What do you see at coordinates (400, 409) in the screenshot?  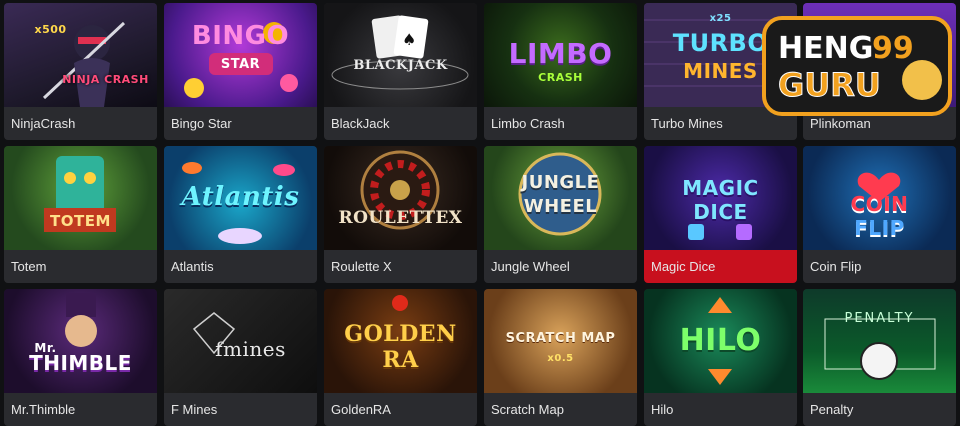 I see `game-caption: GoldenRA` at bounding box center [400, 409].